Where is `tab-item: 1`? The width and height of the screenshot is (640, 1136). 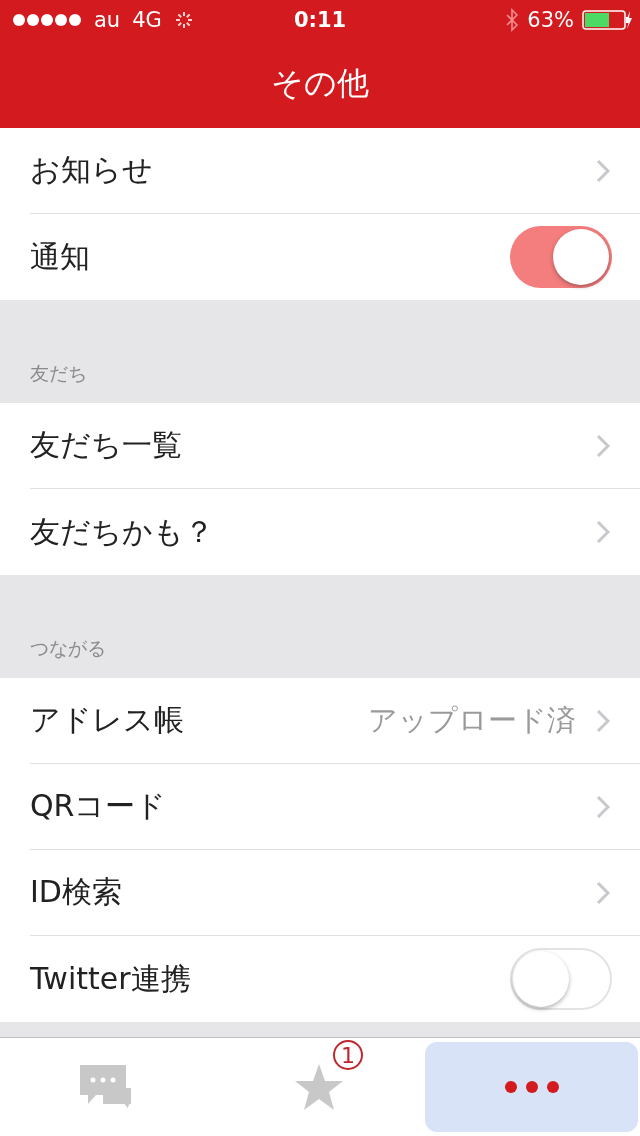 tab-item: 1 is located at coordinates (319, 1087).